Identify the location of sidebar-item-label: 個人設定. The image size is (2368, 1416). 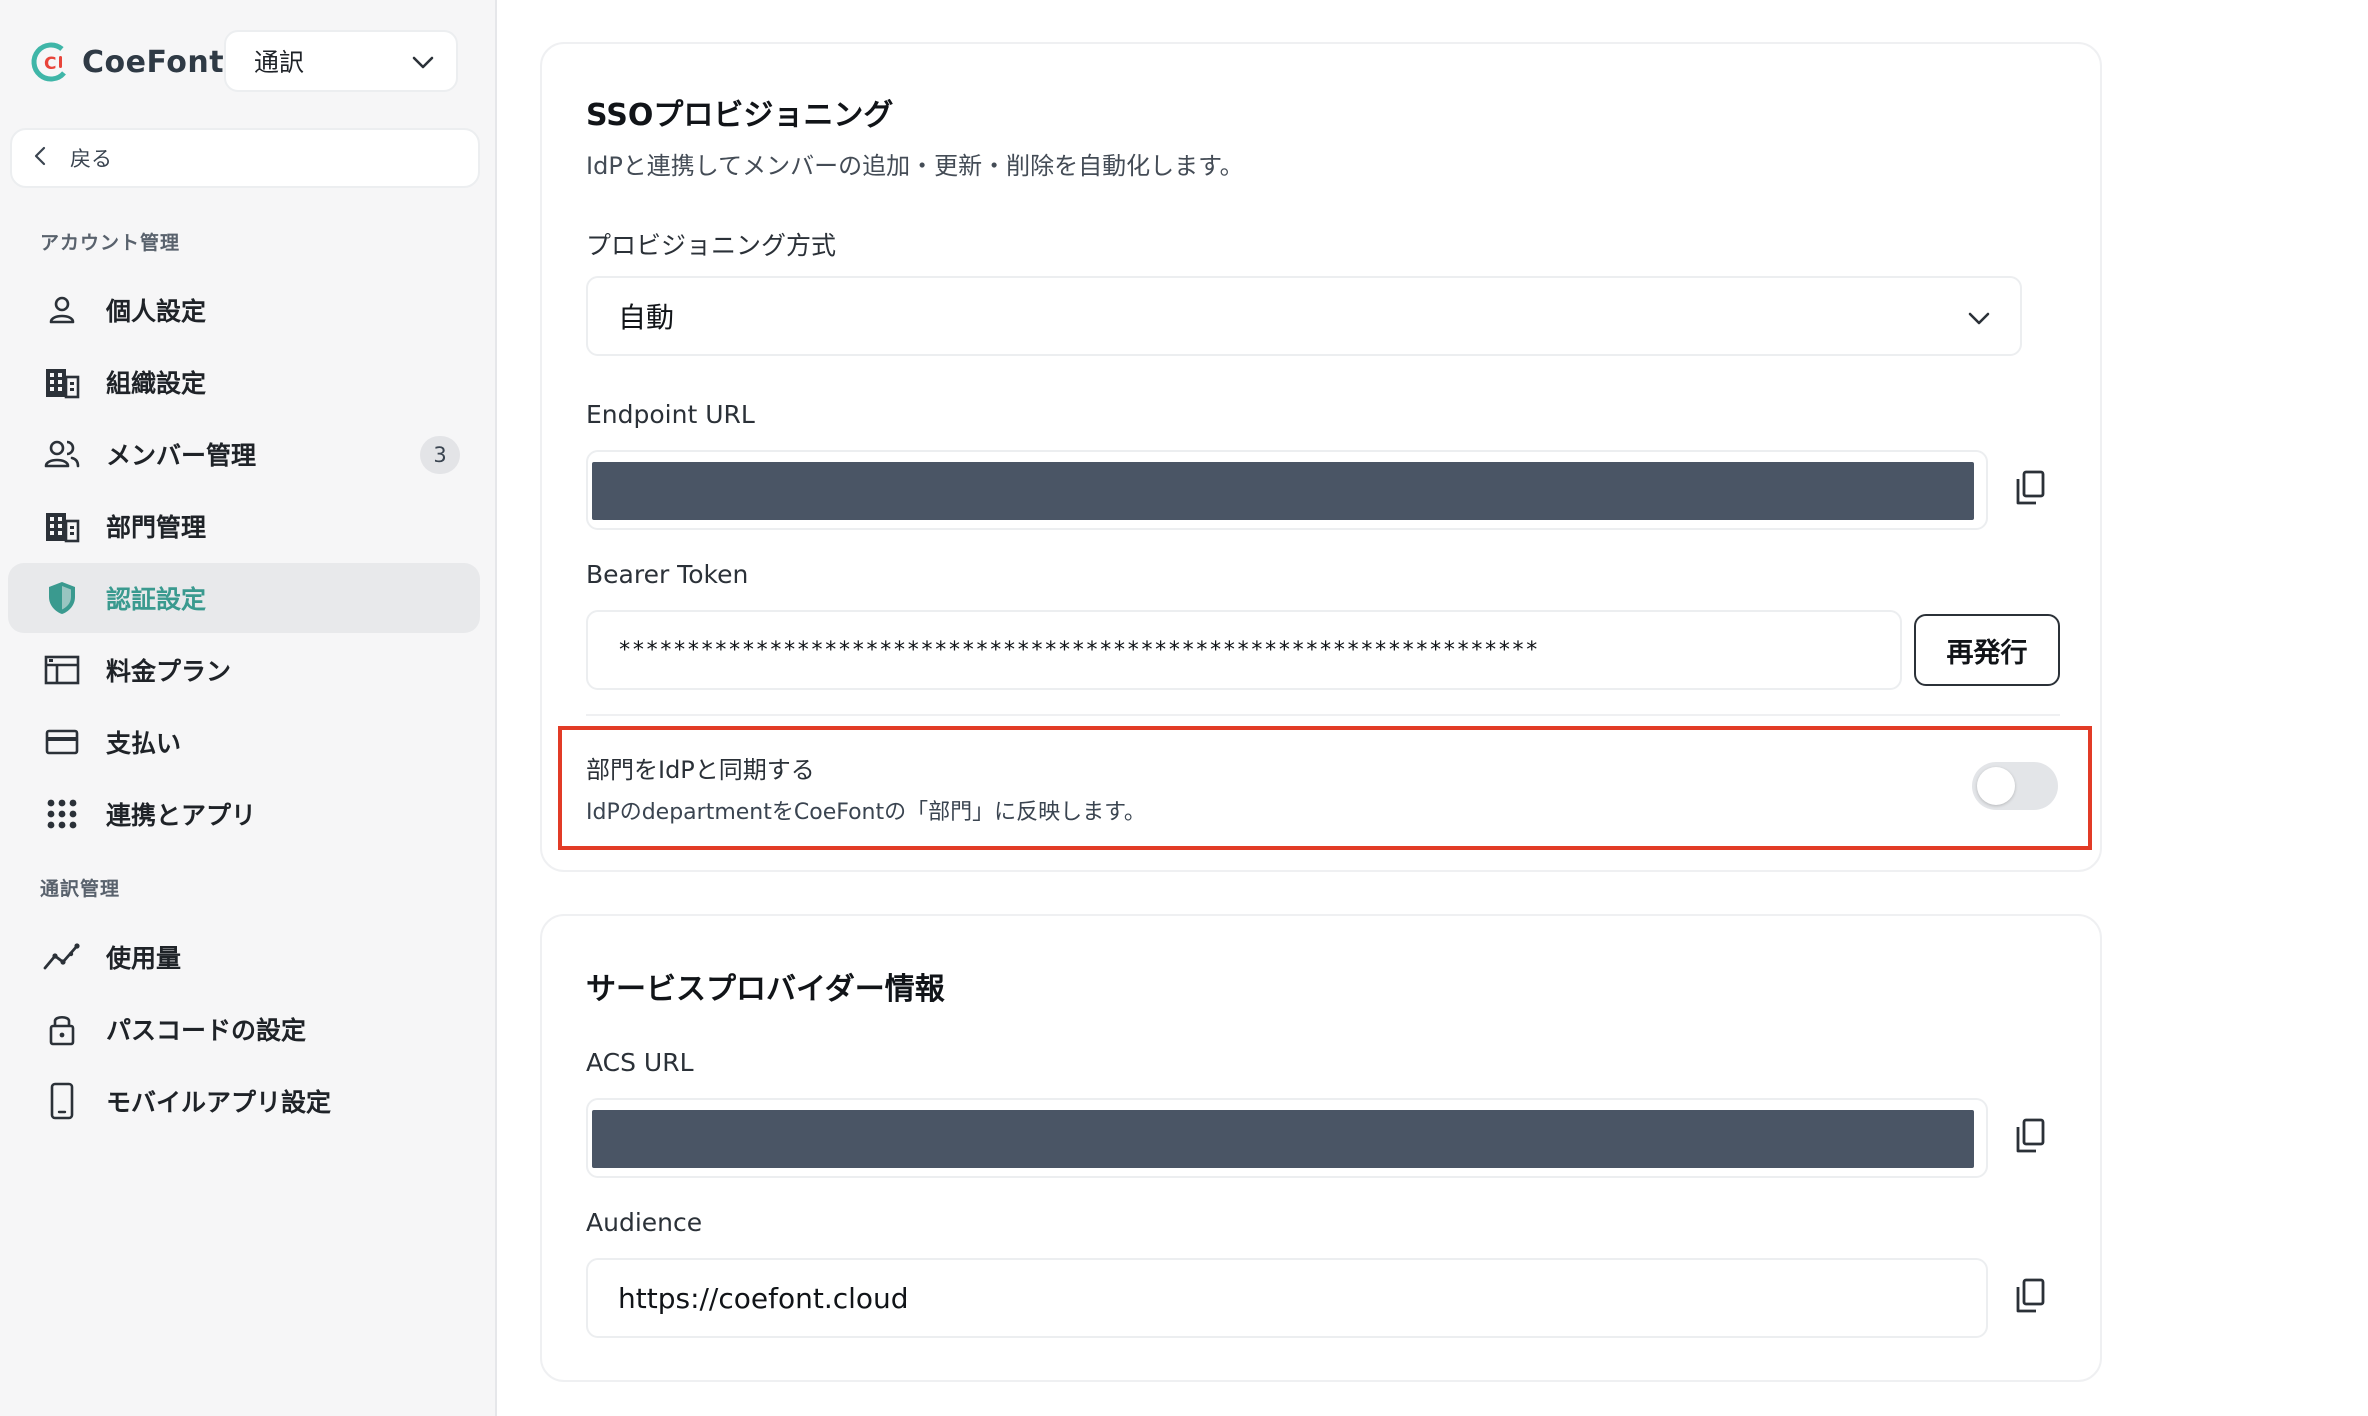
(156, 311).